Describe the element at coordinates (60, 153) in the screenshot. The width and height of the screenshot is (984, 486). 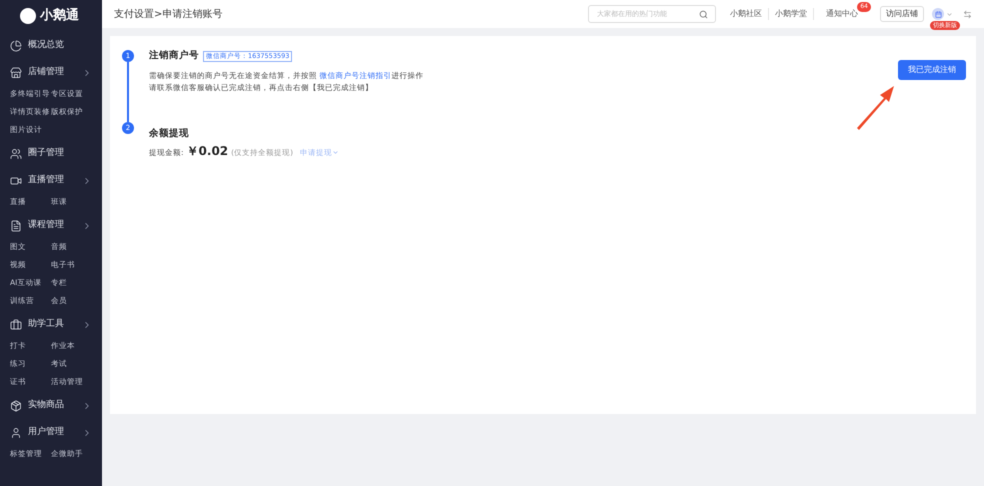
I see `sidebar-item: 圈子管理` at that location.